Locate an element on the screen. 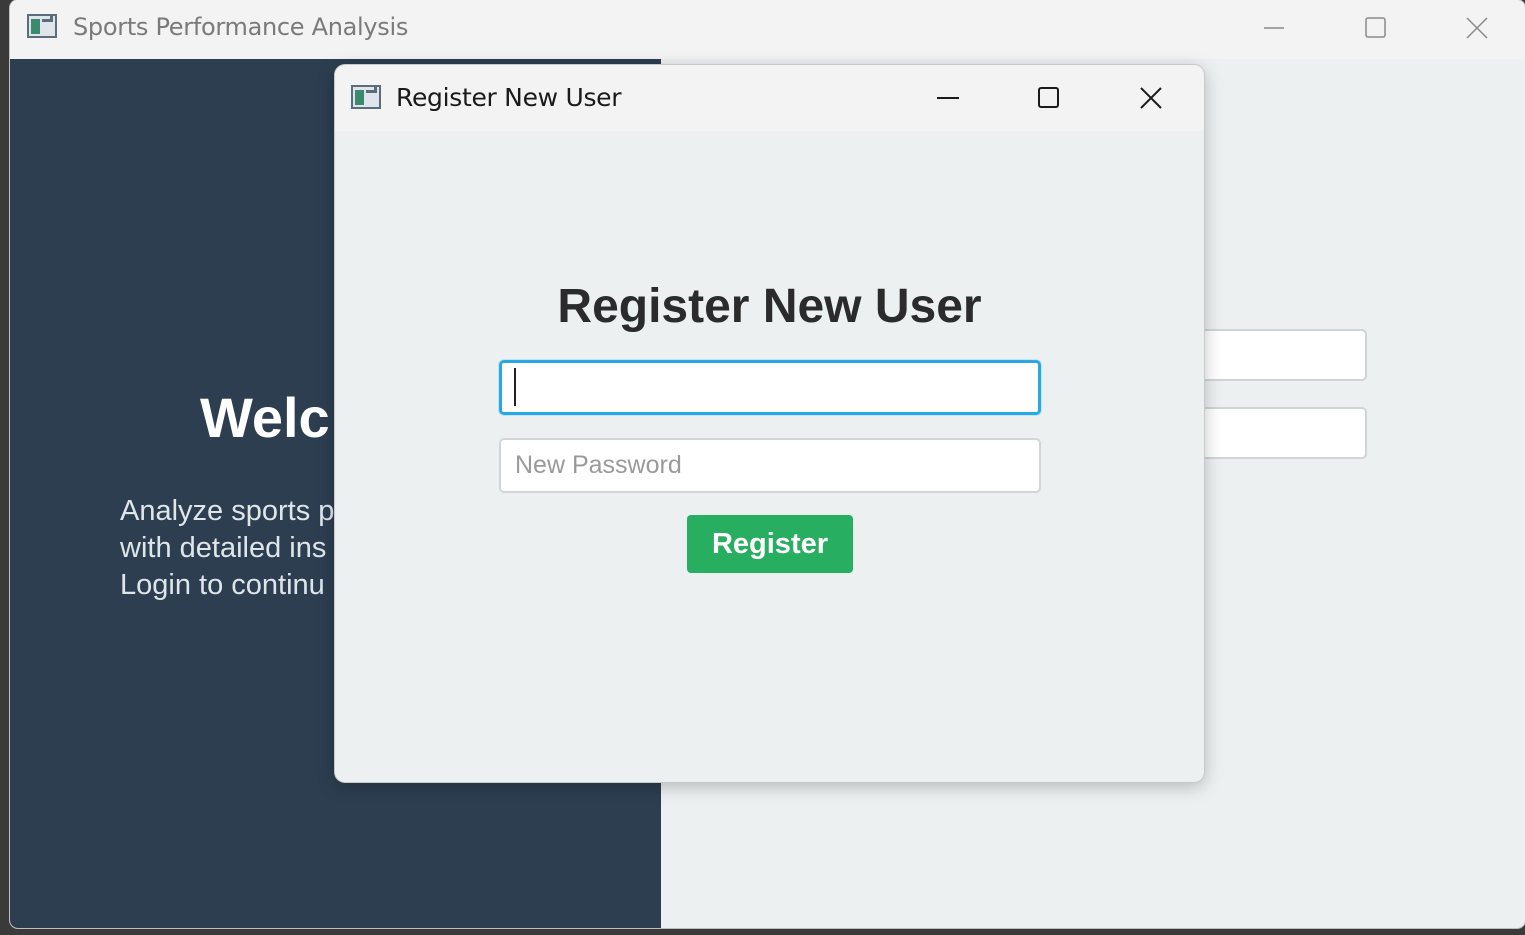 The width and height of the screenshot is (1525, 935). username-input is located at coordinates (770, 387).